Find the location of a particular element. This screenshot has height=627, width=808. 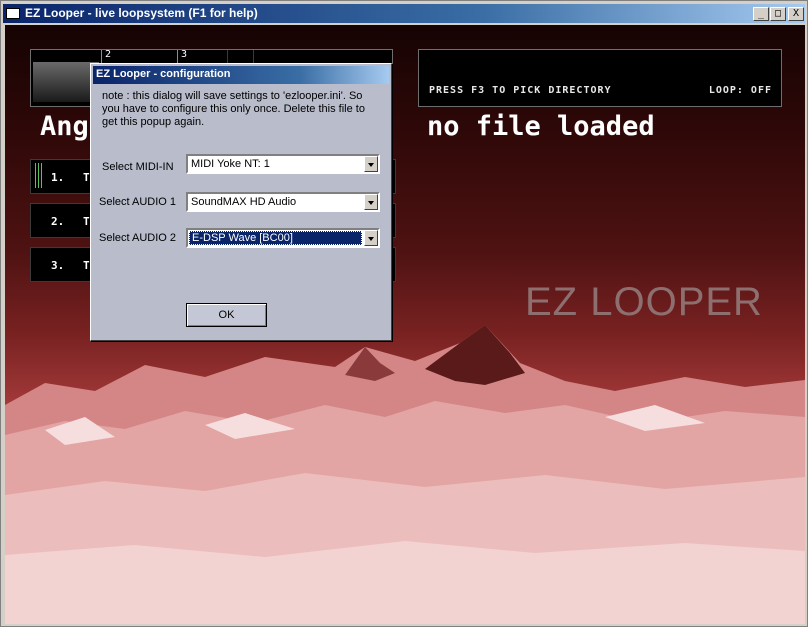

track-number: 1. is located at coordinates (58, 177).